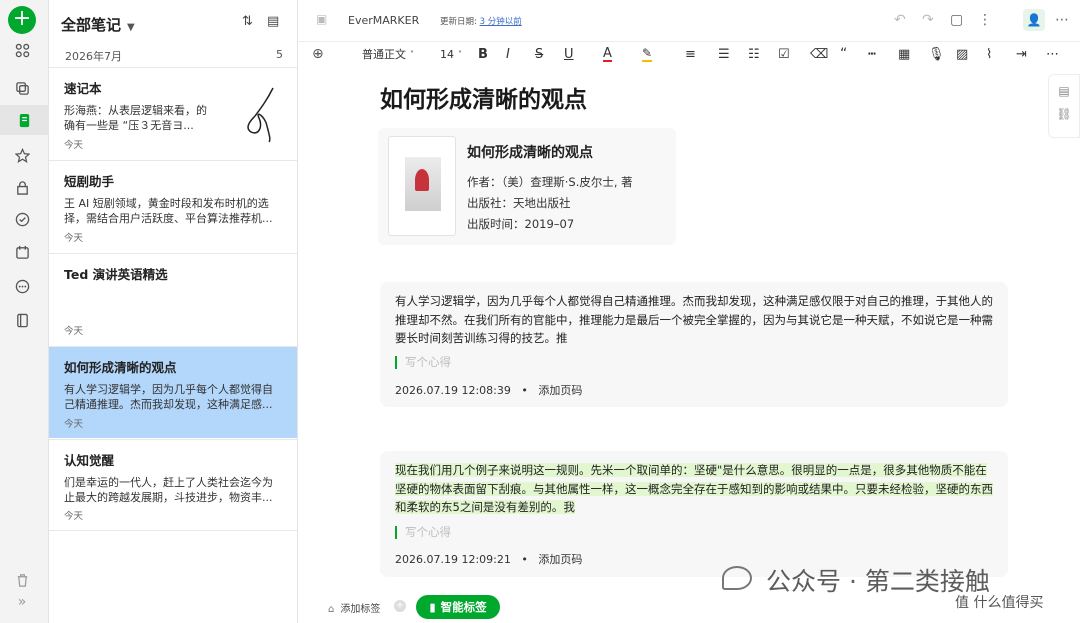 This screenshot has width=1080, height=623. What do you see at coordinates (279, 54) in the screenshot?
I see `note-count: 5` at bounding box center [279, 54].